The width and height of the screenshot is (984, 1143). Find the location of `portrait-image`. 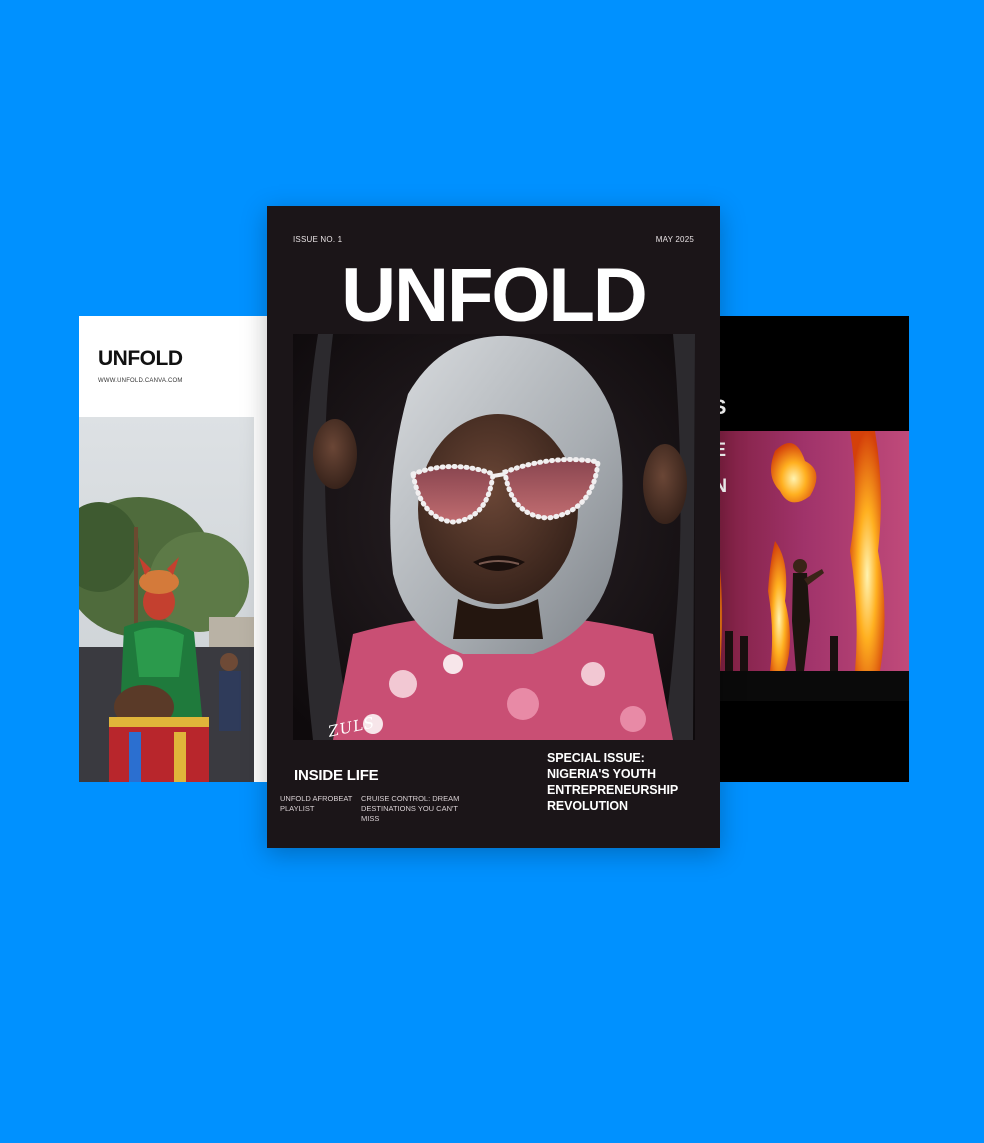

portrait-image is located at coordinates (494, 537).